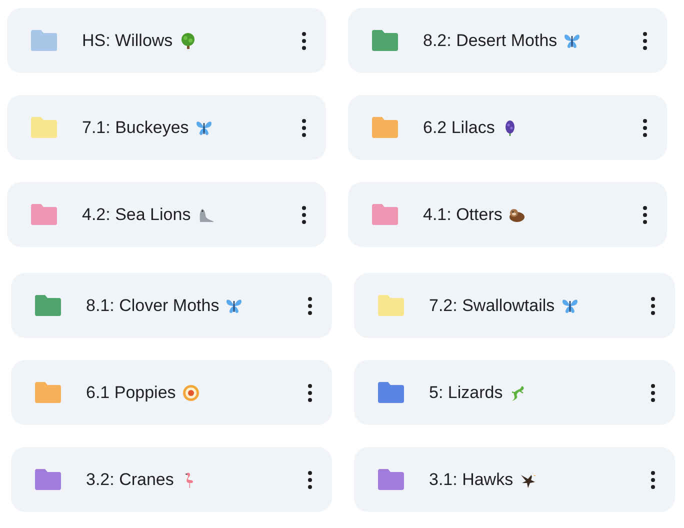 The image size is (684, 528). I want to click on folder-card: 6.1 Poppies, so click(171, 392).